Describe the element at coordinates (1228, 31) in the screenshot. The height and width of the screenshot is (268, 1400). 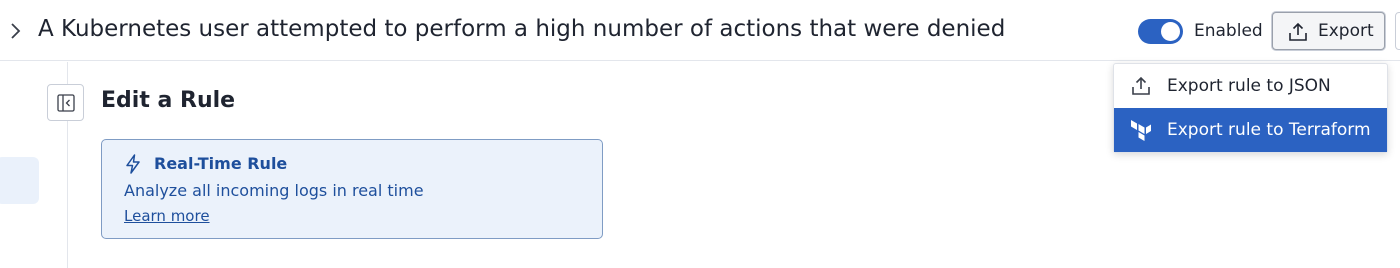
I see `enabled-label: Enabled` at that location.